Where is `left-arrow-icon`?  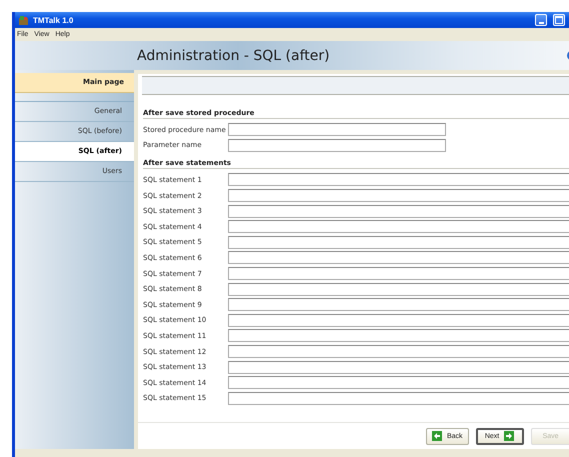
left-arrow-icon is located at coordinates (437, 436).